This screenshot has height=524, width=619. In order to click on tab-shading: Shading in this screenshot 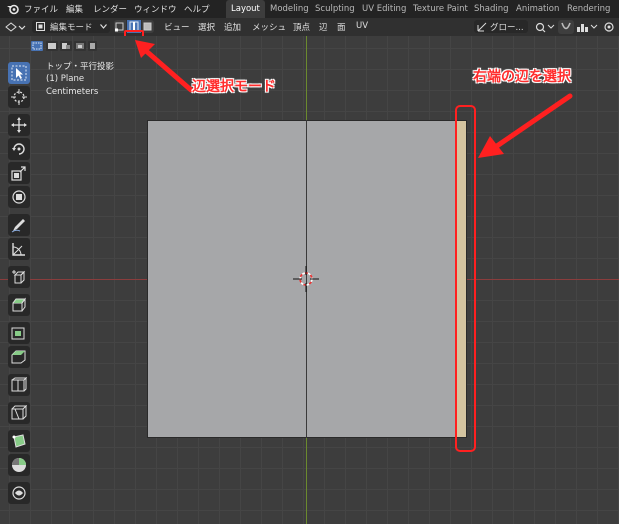, I will do `click(491, 9)`.